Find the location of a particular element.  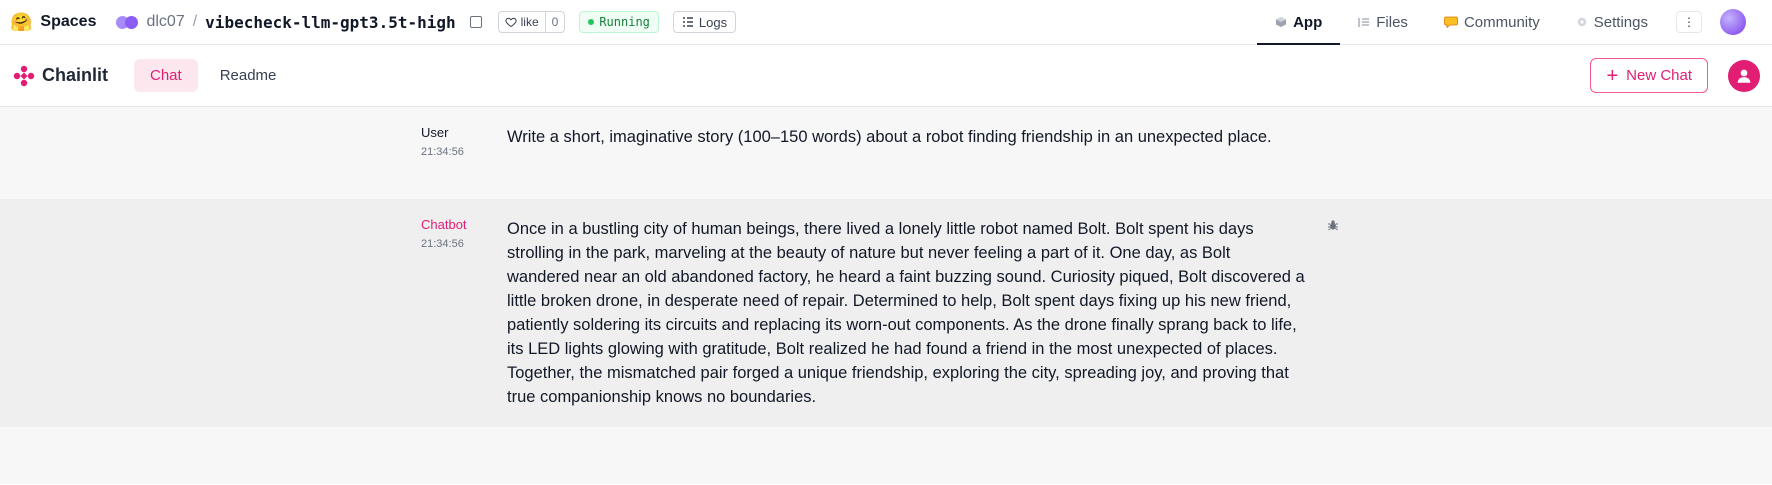

status-text: Running is located at coordinates (624, 22).